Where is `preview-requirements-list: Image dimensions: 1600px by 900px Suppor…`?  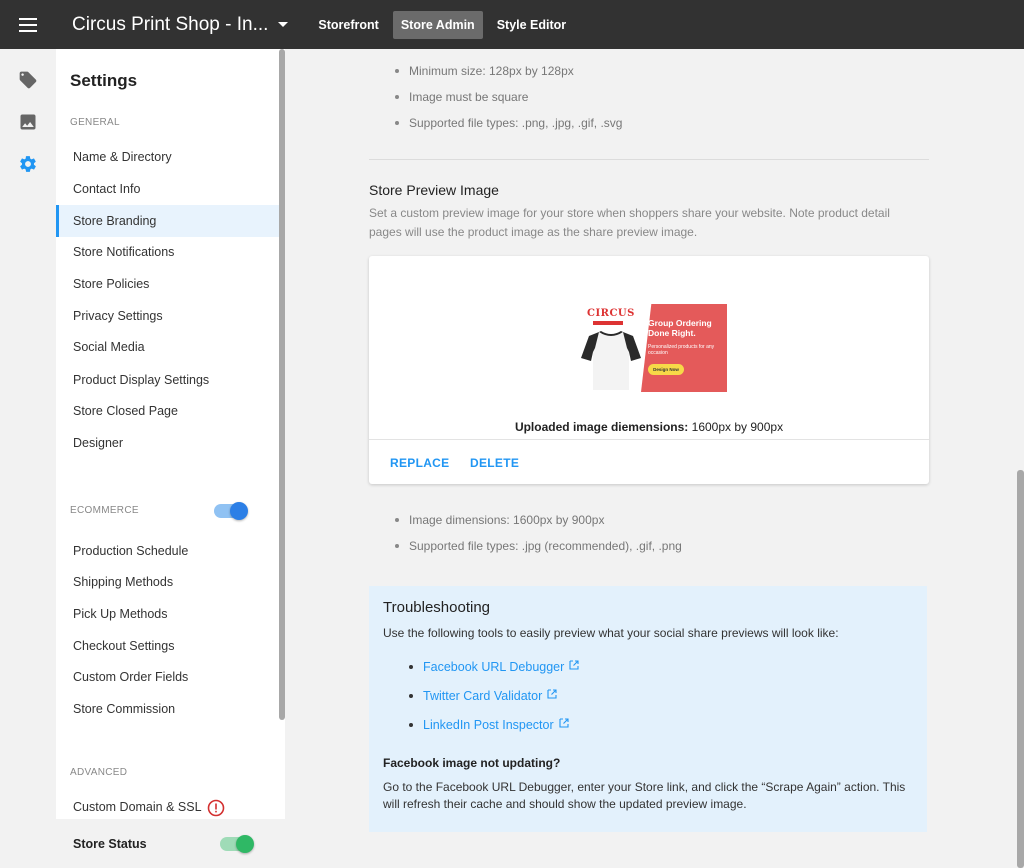
preview-requirements-list: Image dimensions: 1600px by 900px Suppor… is located at coordinates (537, 533).